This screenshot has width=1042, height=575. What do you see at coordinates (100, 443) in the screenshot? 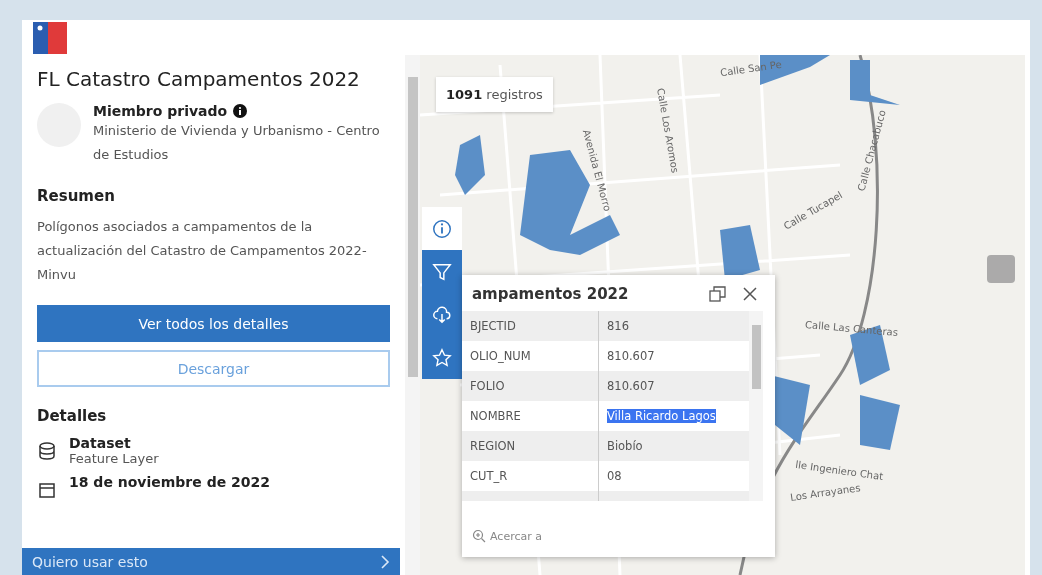
I see `detail-title: Dataset` at bounding box center [100, 443].